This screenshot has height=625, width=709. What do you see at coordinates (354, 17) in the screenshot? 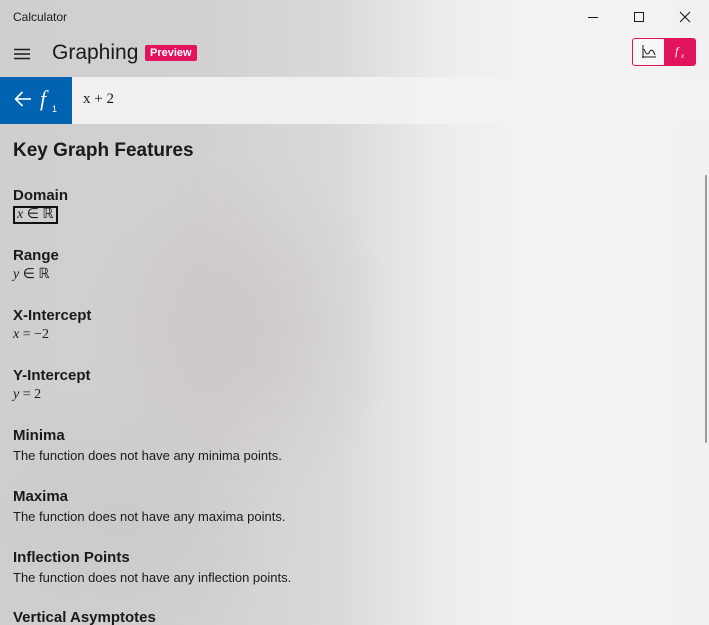
I see `title-bar: Calculator` at bounding box center [354, 17].